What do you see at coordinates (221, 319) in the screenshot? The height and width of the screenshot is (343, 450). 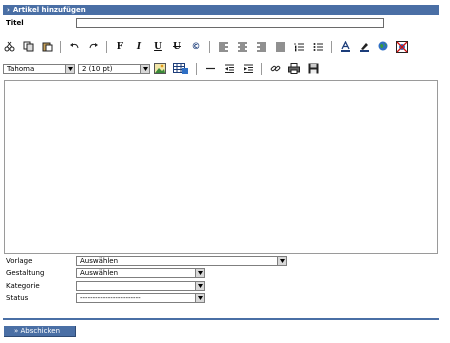 I see `footer-divider` at bounding box center [221, 319].